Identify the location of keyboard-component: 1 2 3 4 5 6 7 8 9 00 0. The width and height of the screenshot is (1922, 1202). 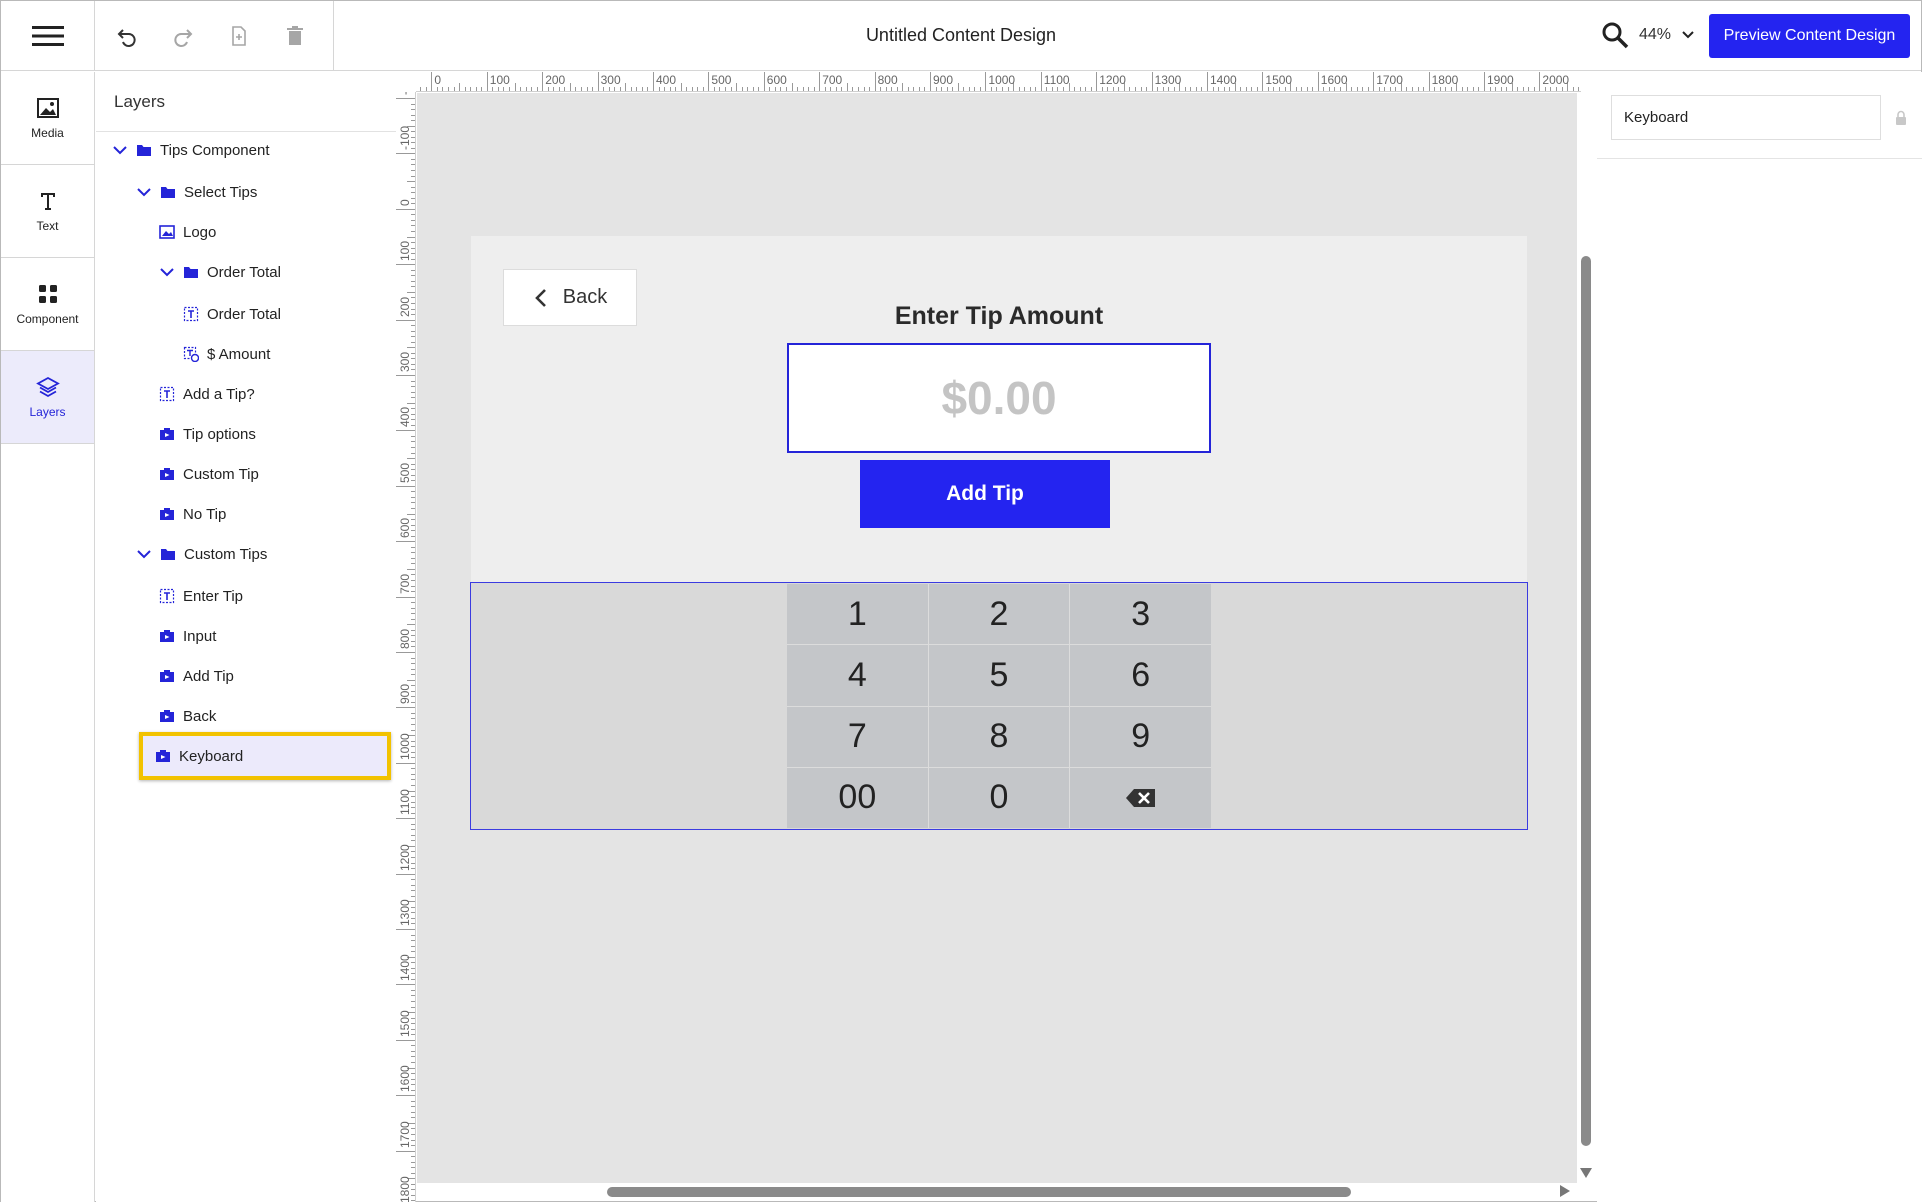
(999, 706).